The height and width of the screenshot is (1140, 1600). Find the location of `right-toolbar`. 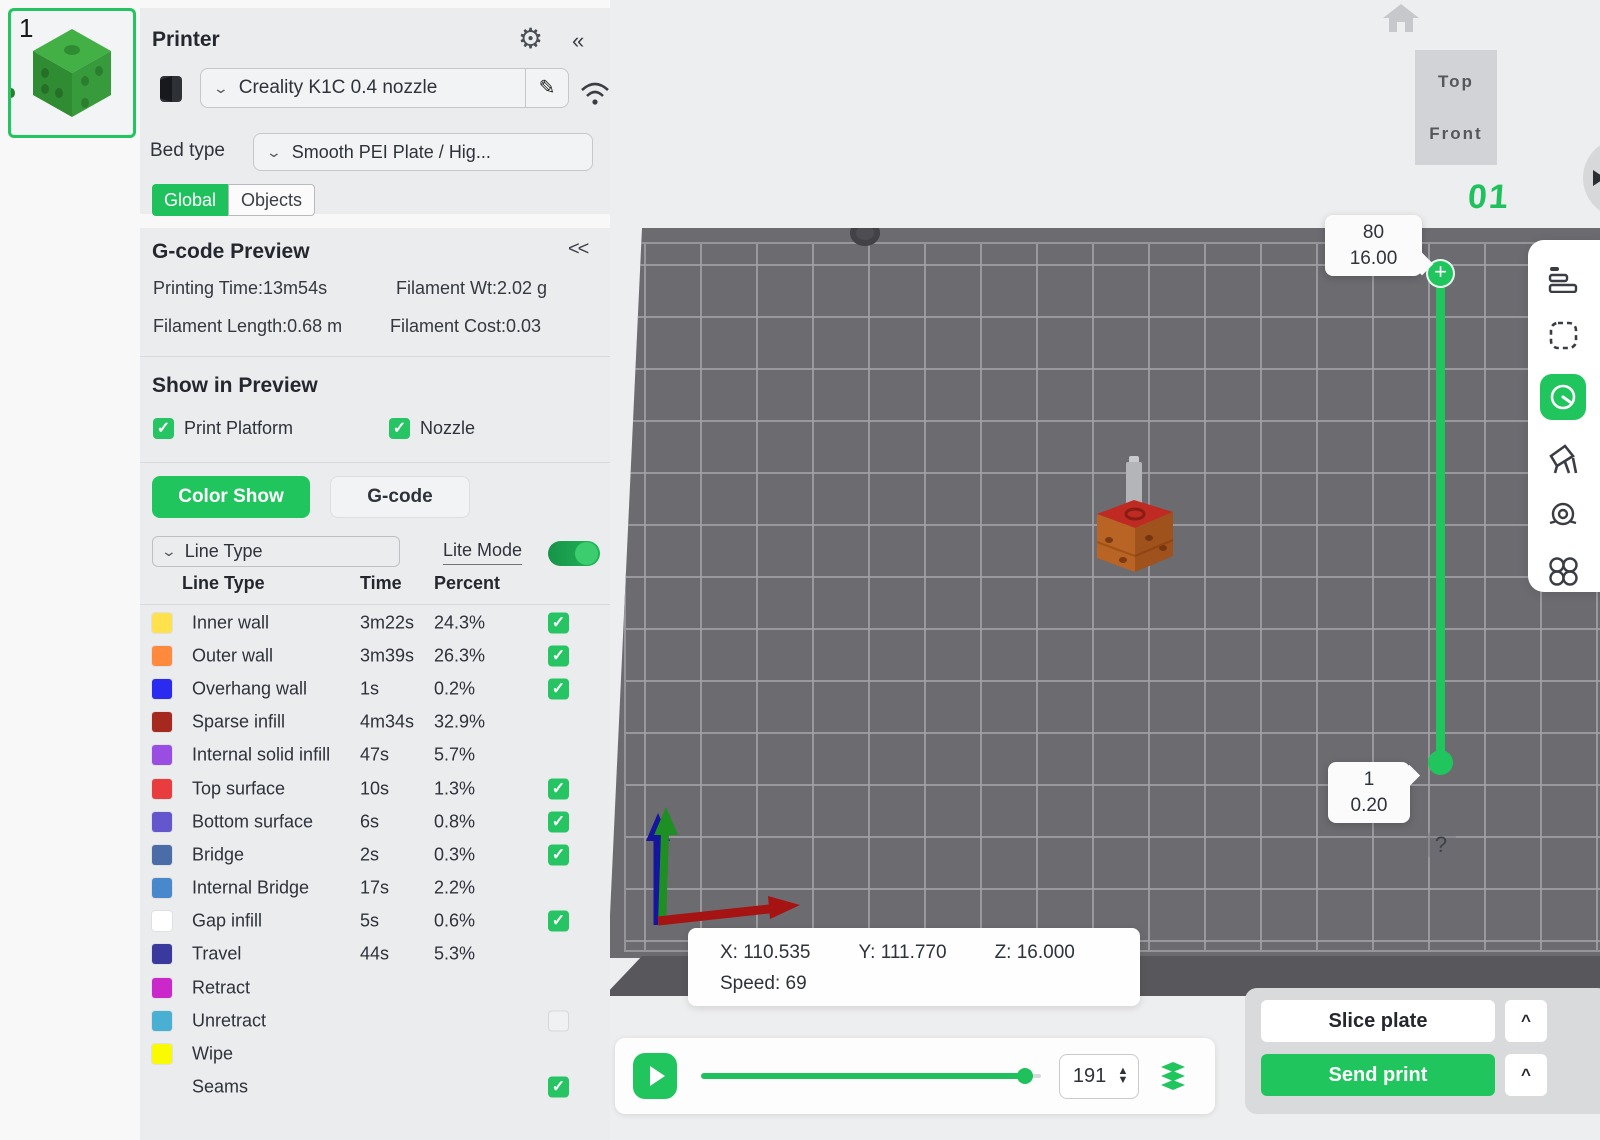

right-toolbar is located at coordinates (1564, 416).